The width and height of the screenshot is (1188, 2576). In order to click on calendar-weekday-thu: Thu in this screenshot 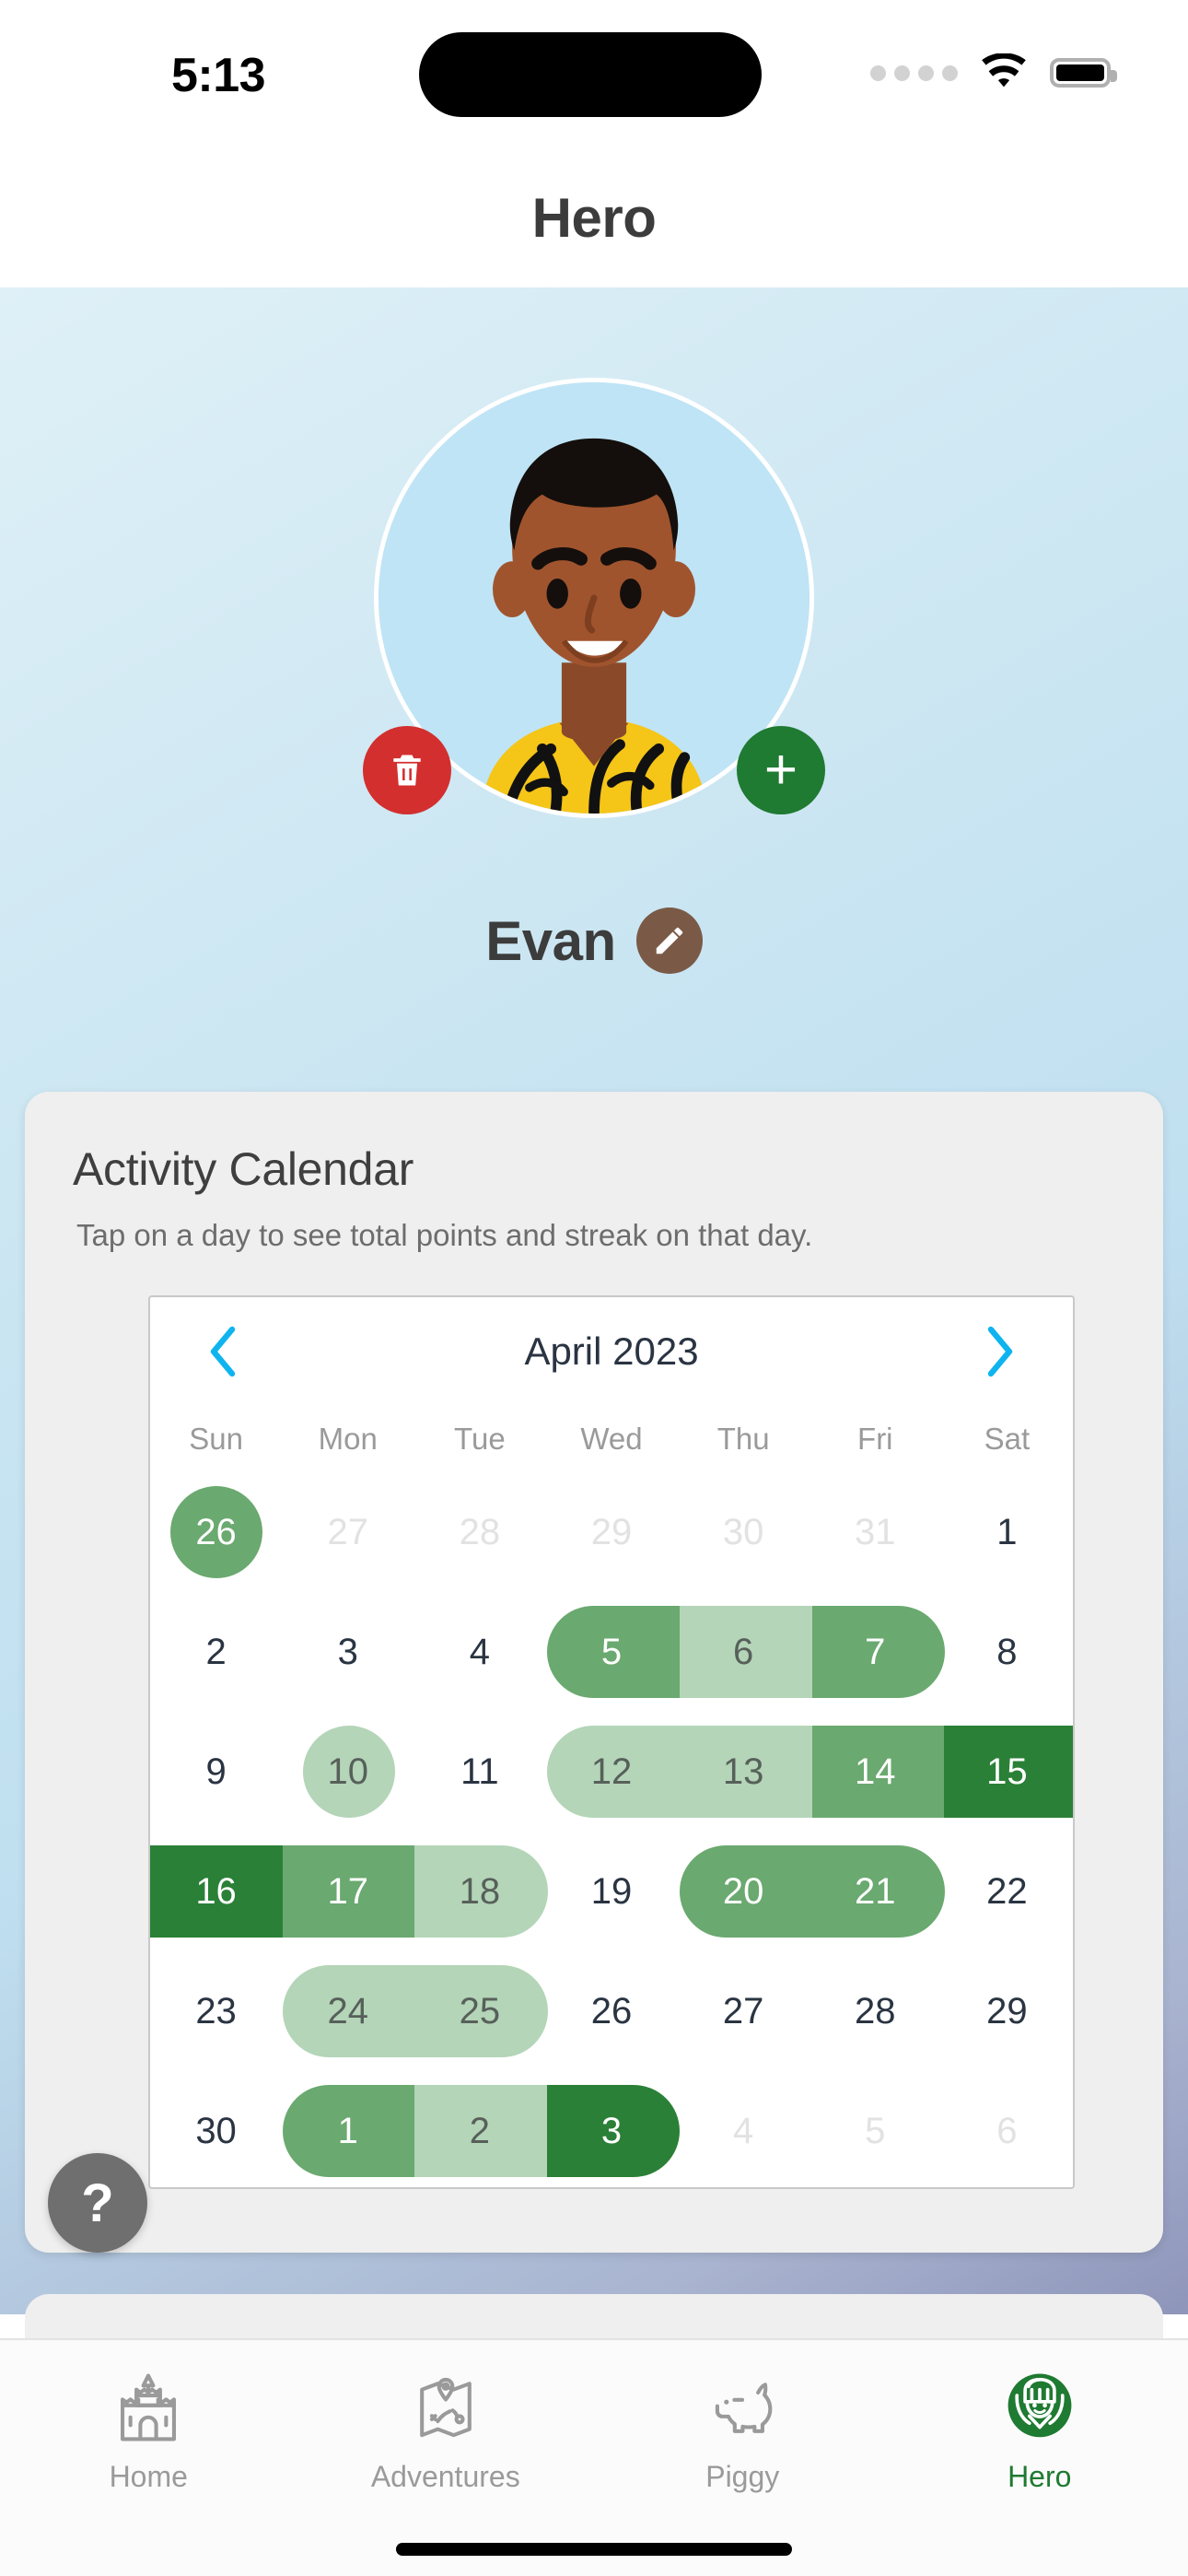, I will do `click(743, 1439)`.